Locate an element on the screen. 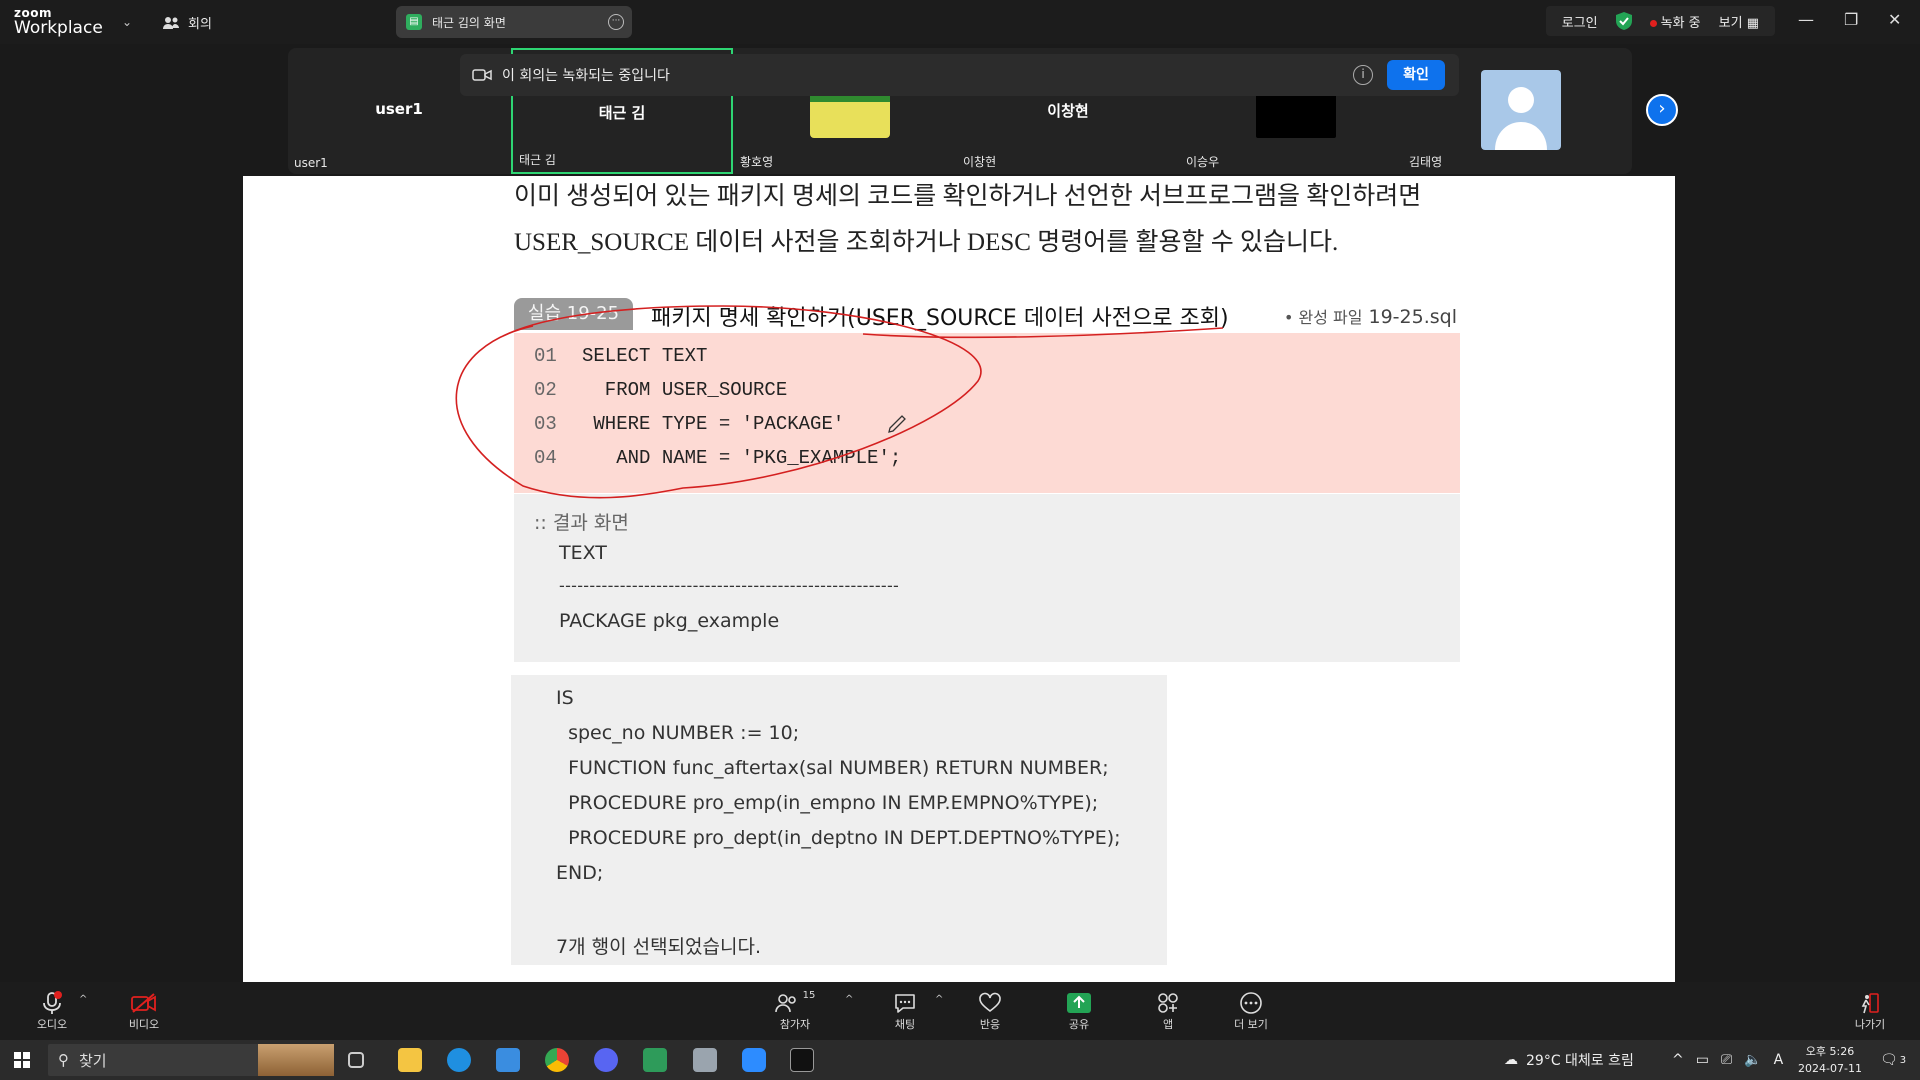 The image size is (1920, 1080). tray-expand-icon: ^ is located at coordinates (1678, 1060).